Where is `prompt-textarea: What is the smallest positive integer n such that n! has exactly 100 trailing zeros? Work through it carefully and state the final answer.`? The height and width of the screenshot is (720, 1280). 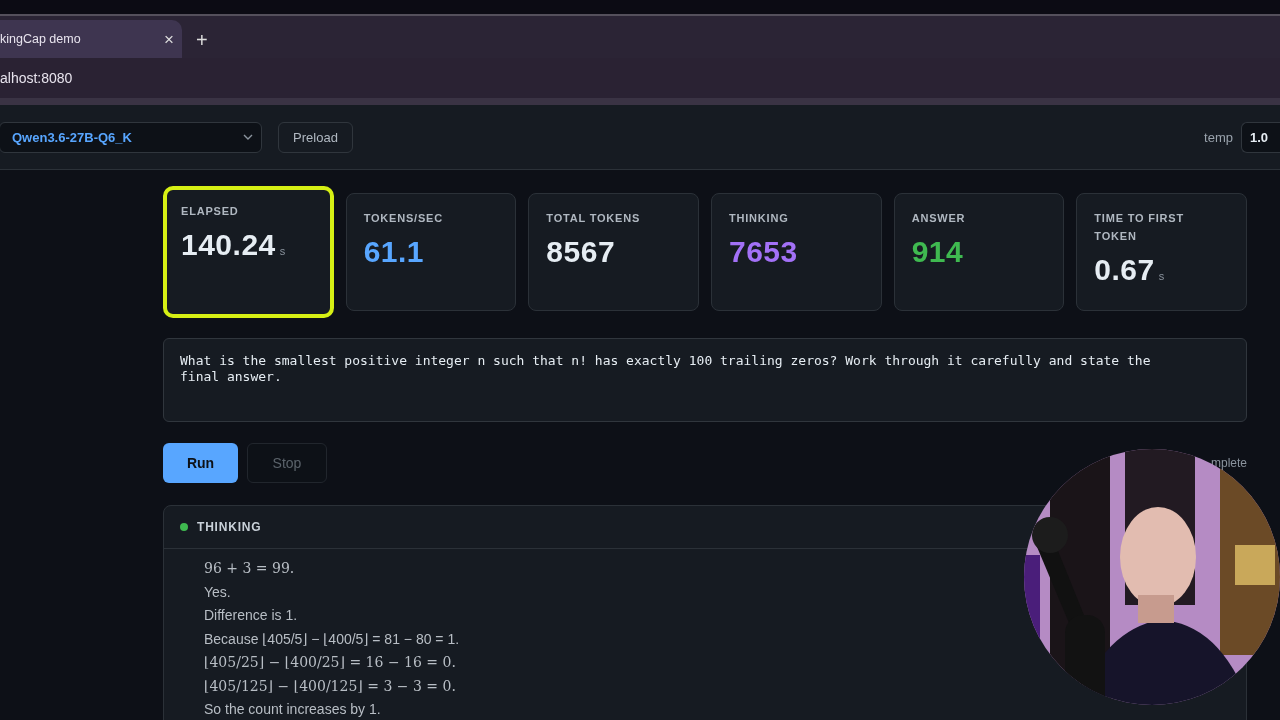 prompt-textarea: What is the smallest positive integer n such that n! has exactly 100 trailing zeros? Work through it carefully and state the final answer. is located at coordinates (705, 380).